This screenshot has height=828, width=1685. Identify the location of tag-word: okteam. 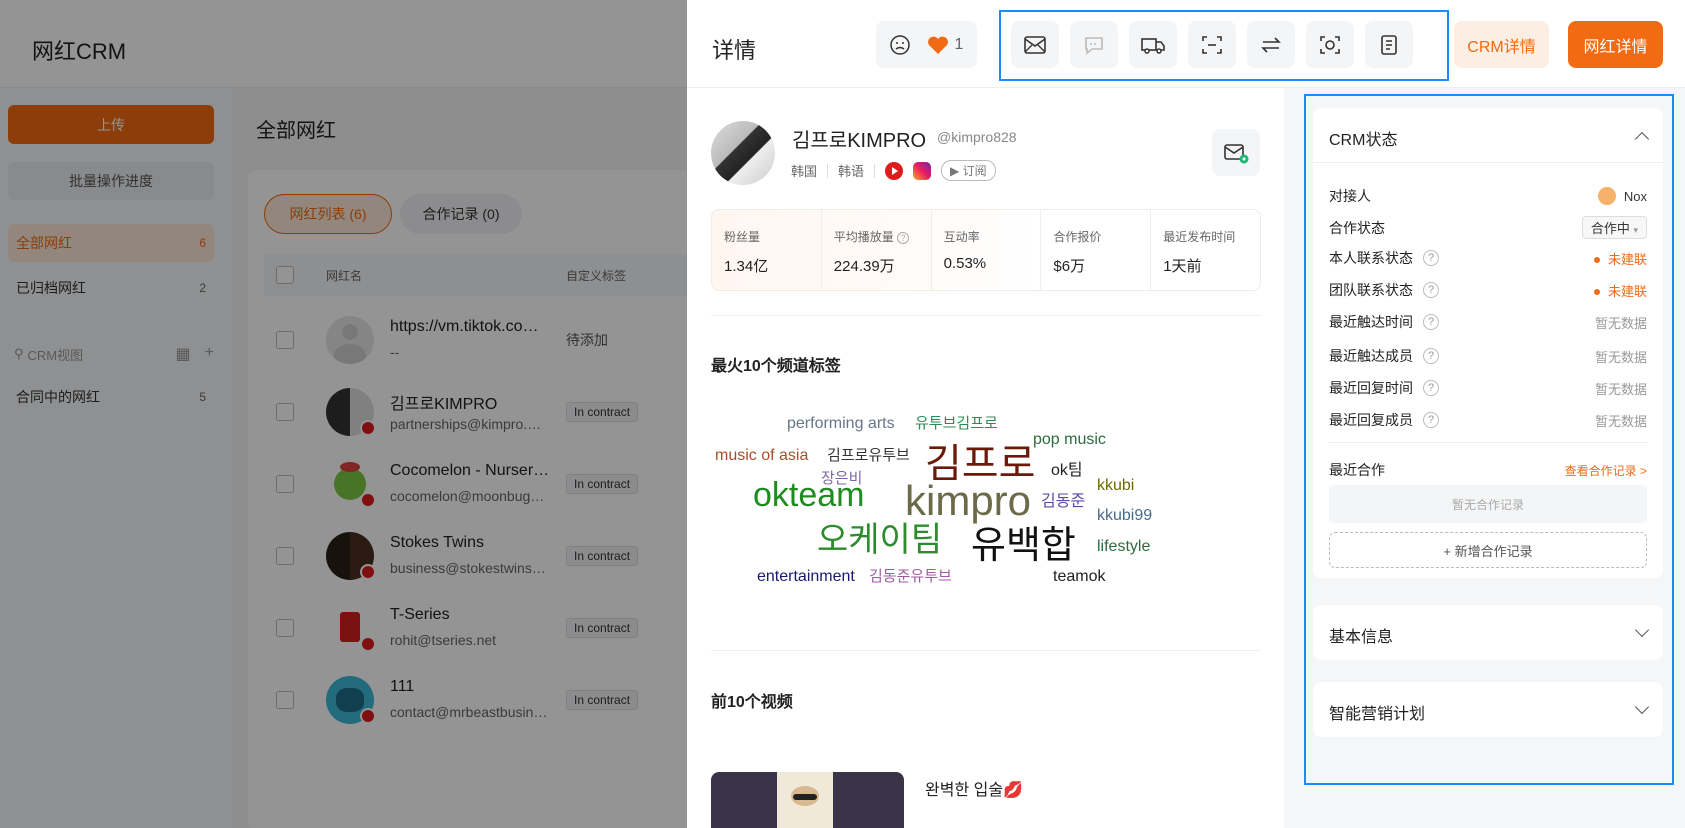
(809, 495).